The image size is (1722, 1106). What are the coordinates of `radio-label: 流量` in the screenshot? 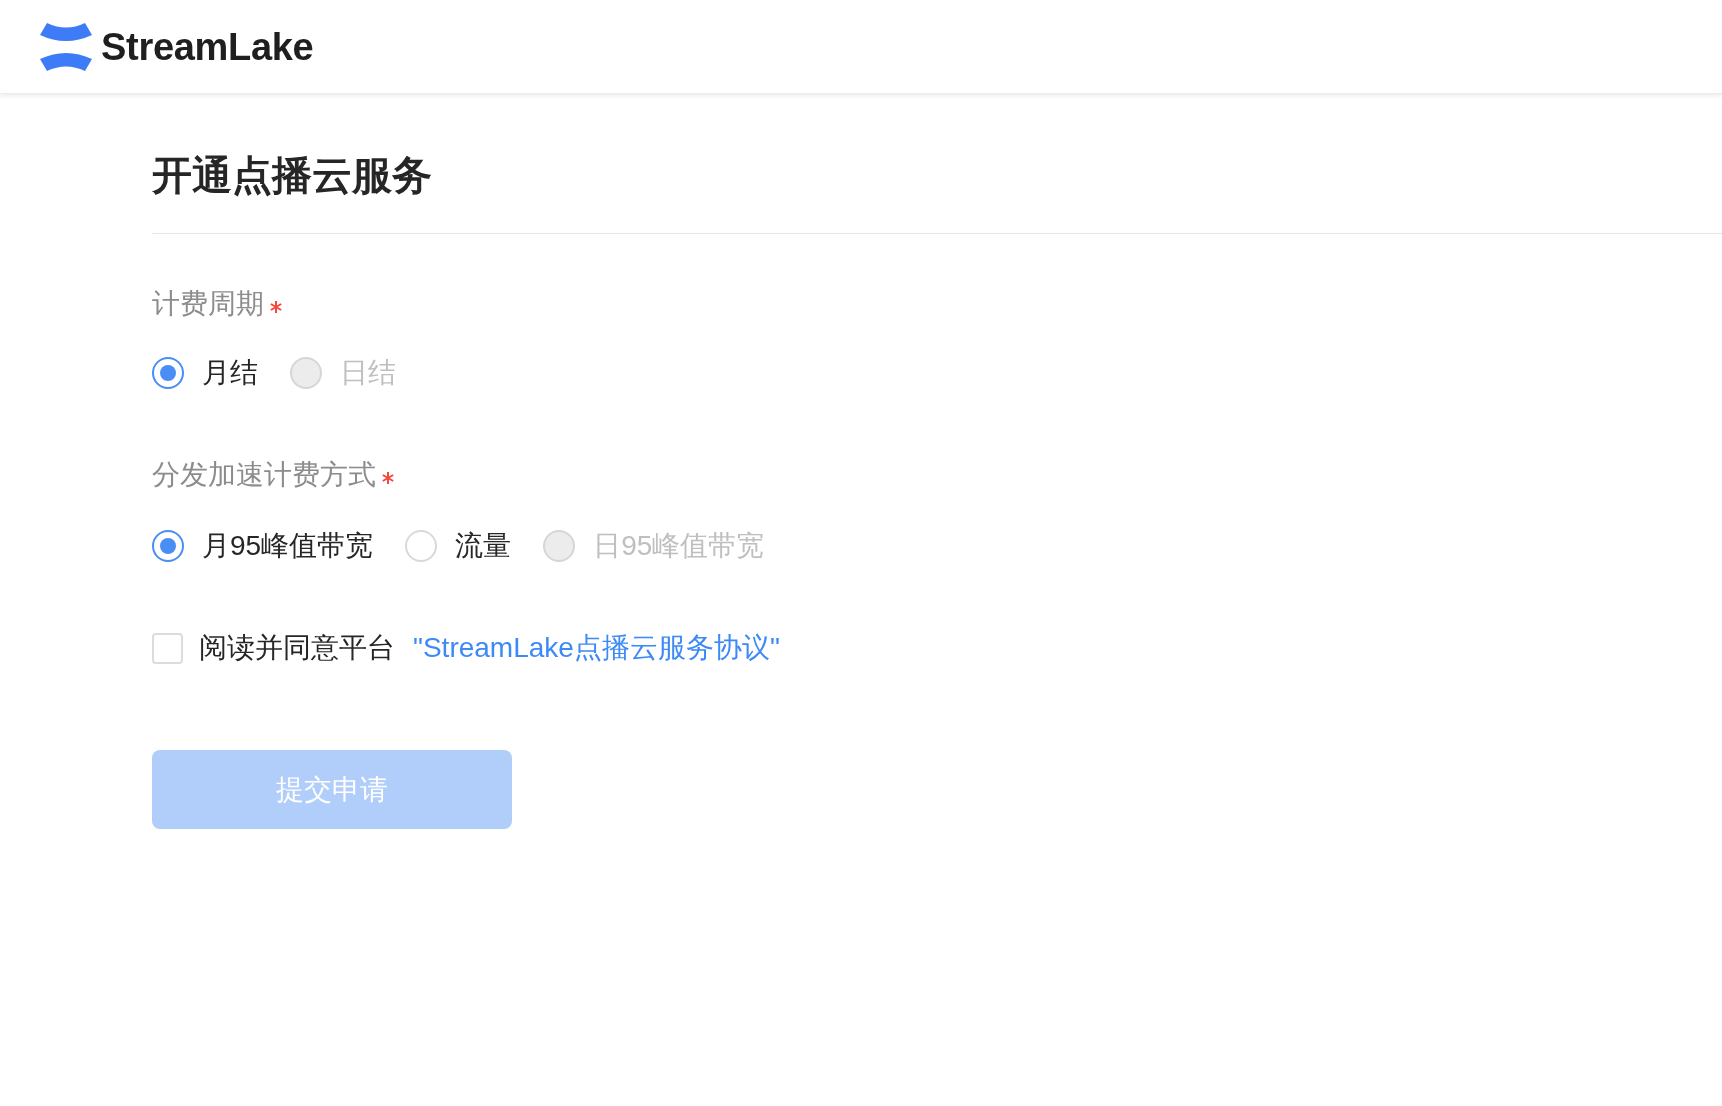 It's located at (483, 546).